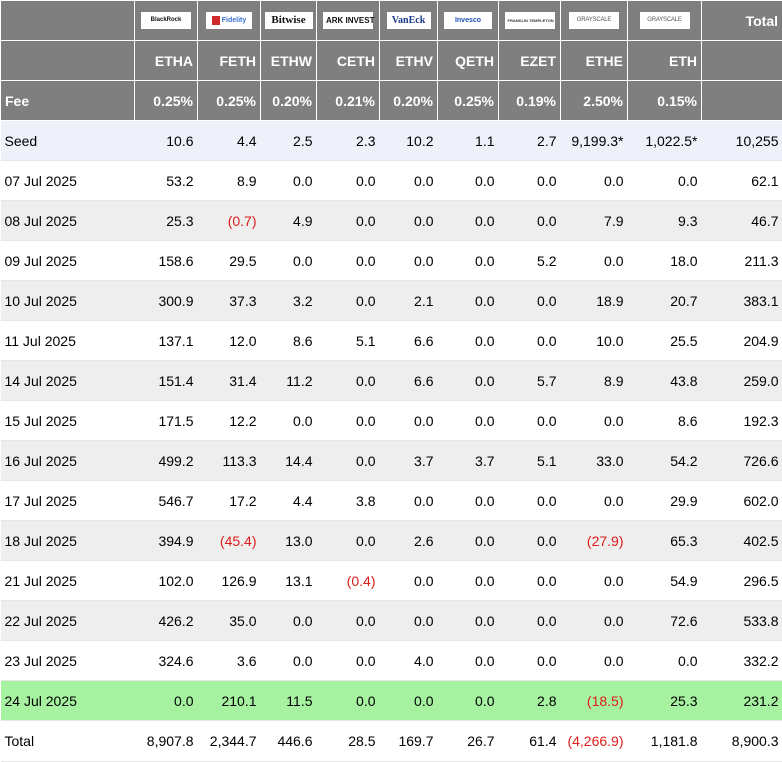 This screenshot has width=782, height=762. I want to click on fee-value: 0.21%, so click(348, 101).